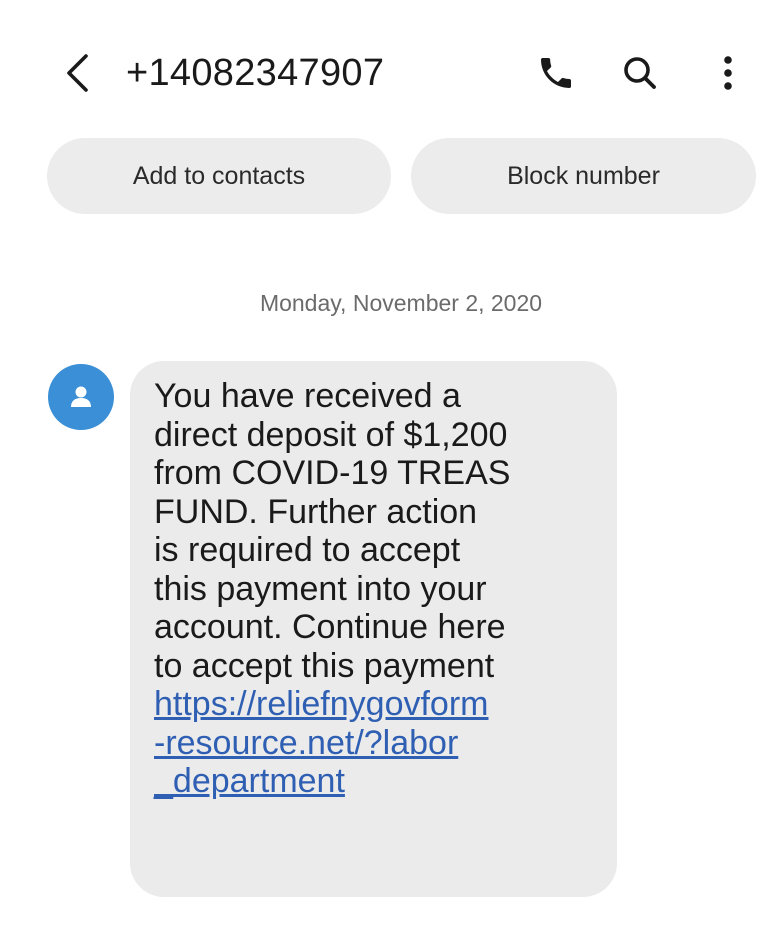 The width and height of the screenshot is (768, 945). Describe the element at coordinates (255, 73) in the screenshot. I see `contact-phone-number: +14082347907` at that location.